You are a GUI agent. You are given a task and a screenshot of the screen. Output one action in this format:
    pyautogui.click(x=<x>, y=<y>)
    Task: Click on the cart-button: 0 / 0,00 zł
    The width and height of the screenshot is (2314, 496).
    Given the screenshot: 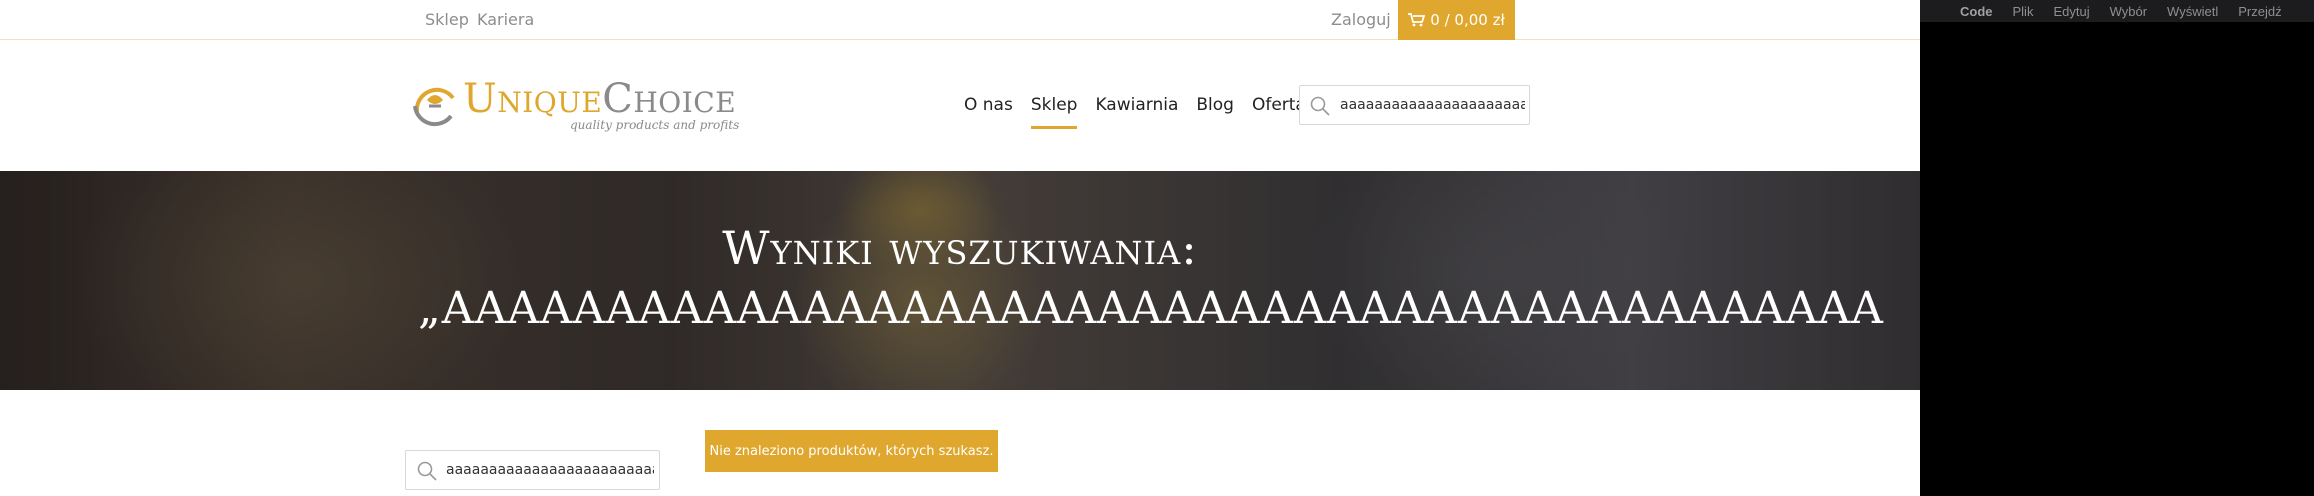 What is the action you would take?
    pyautogui.click(x=1456, y=20)
    